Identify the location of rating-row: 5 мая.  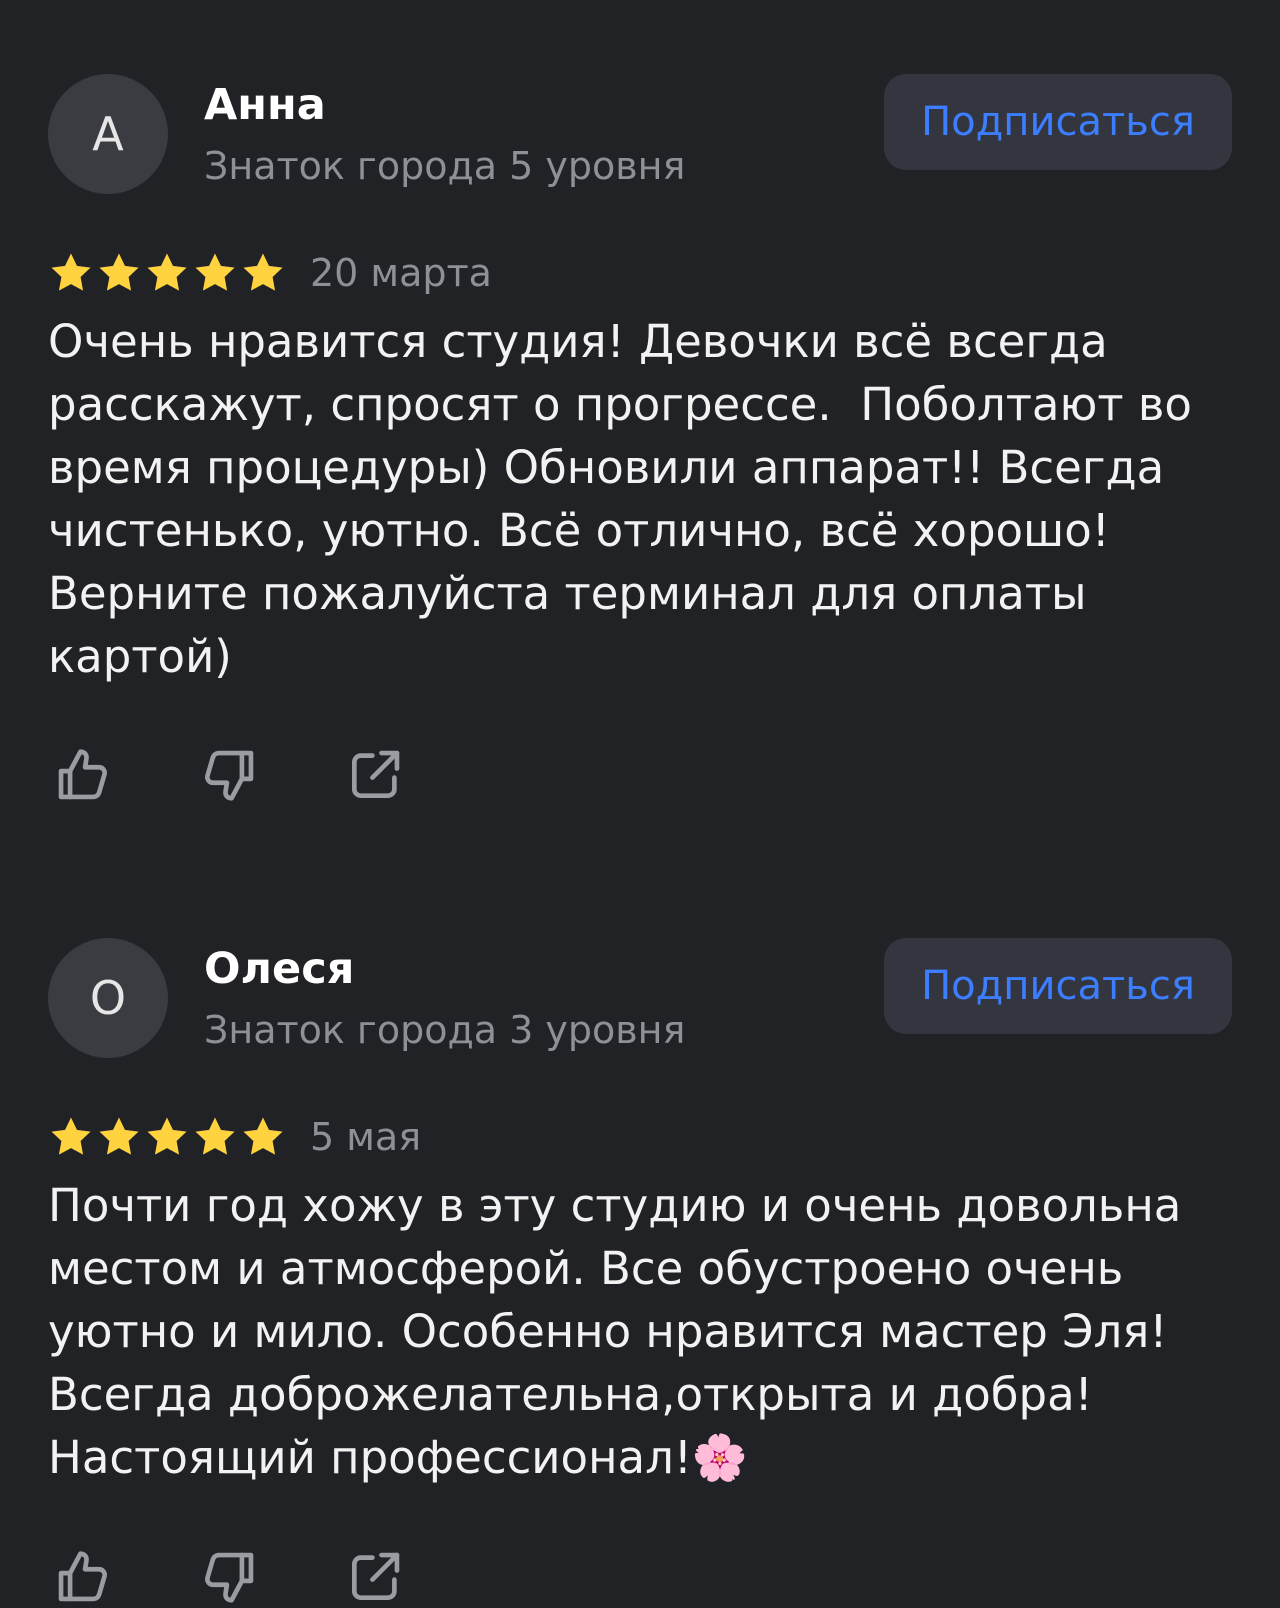
(234, 1137).